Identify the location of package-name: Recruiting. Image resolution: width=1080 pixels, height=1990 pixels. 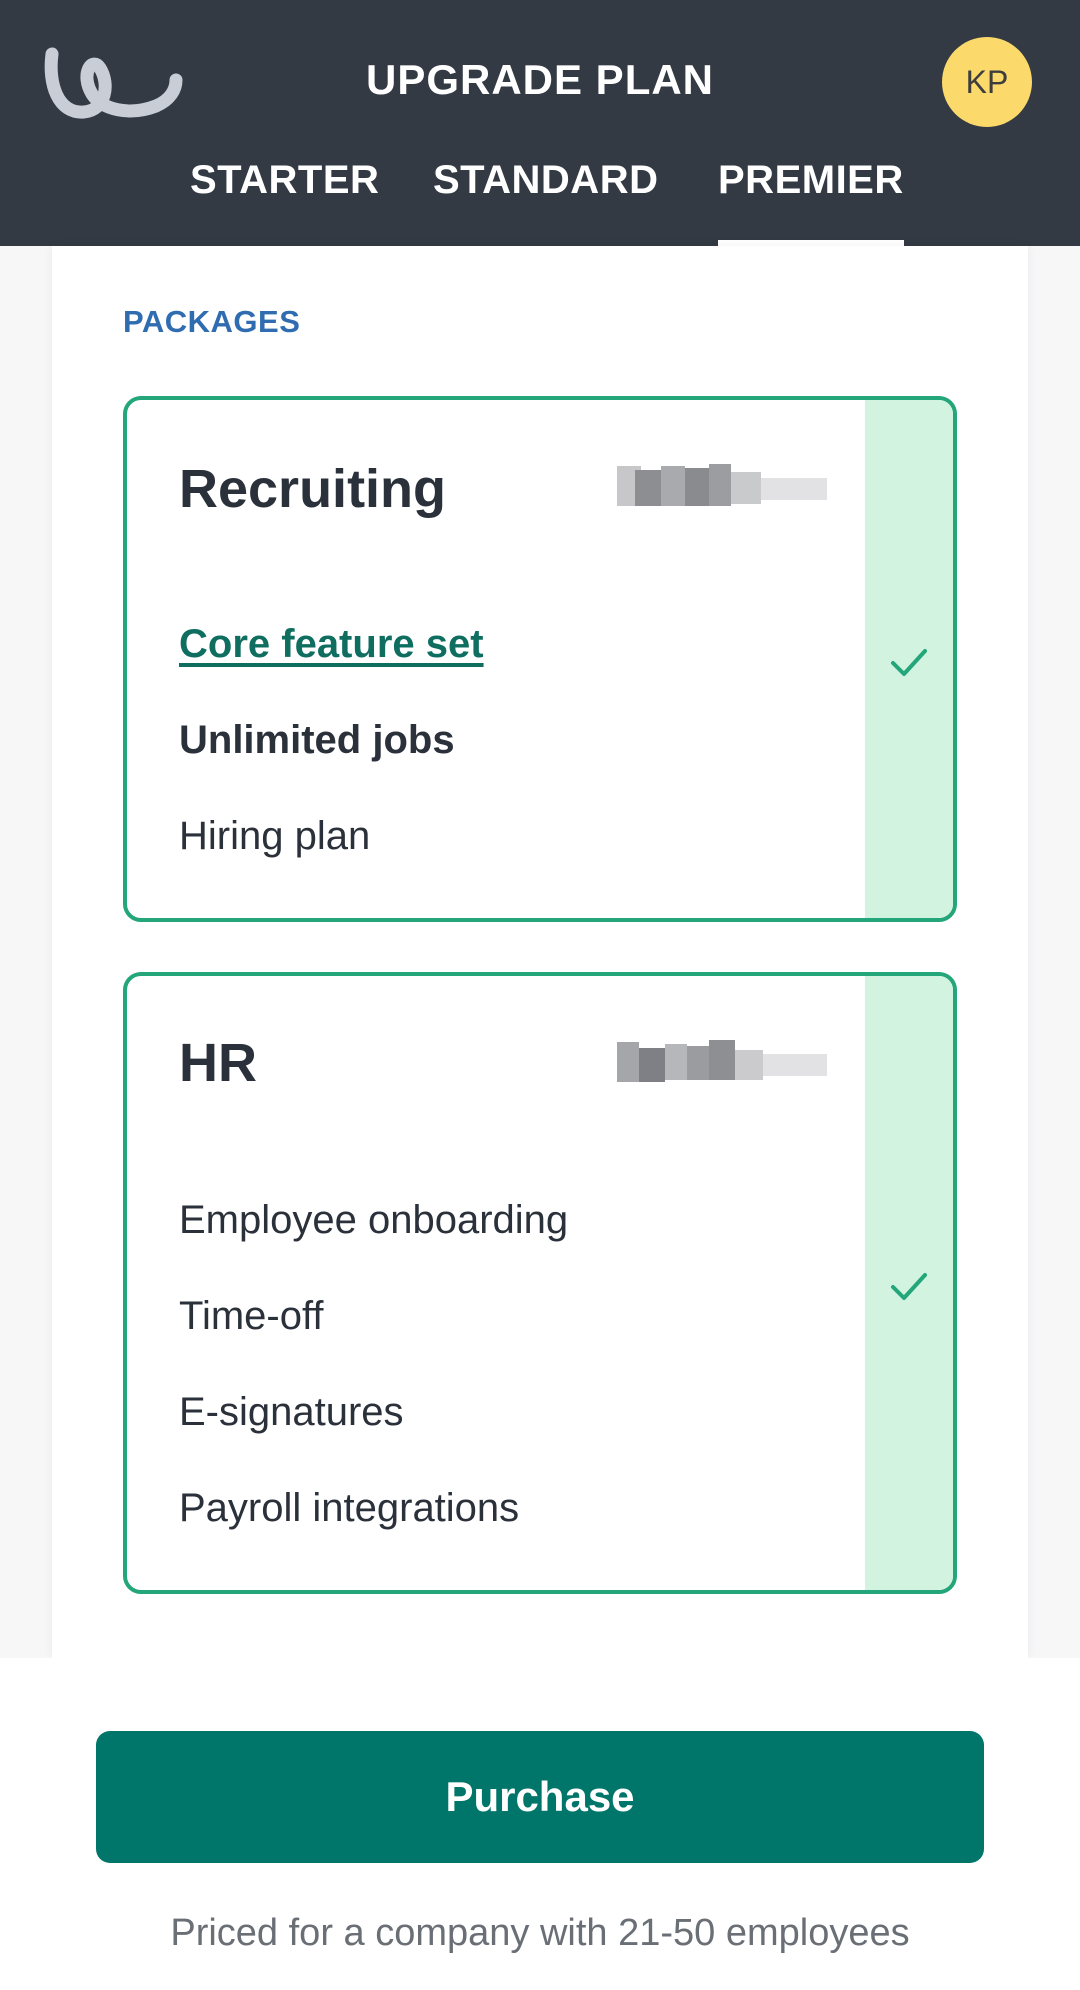
(313, 489).